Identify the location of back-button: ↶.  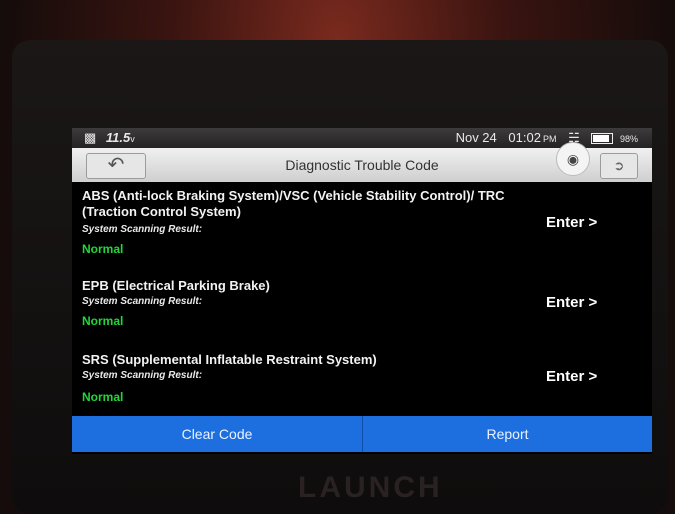
(116, 166).